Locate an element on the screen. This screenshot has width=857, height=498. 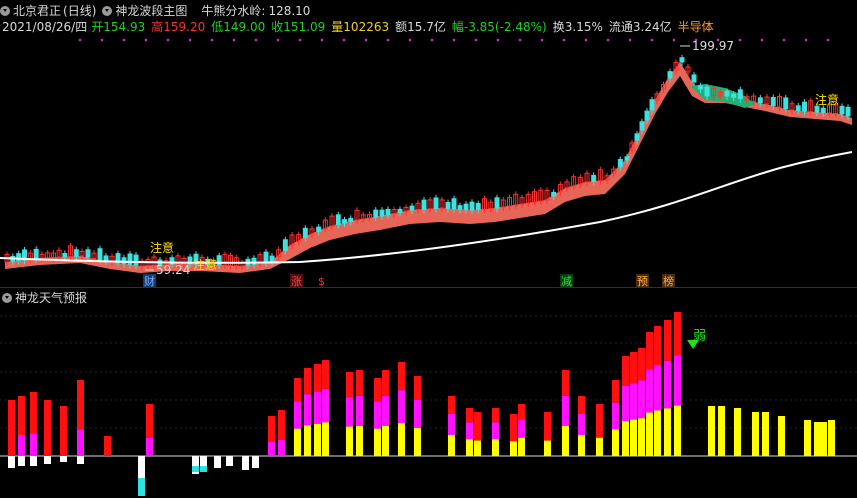
lower-panel-title: 神龙天气预报 is located at coordinates (51, 298).